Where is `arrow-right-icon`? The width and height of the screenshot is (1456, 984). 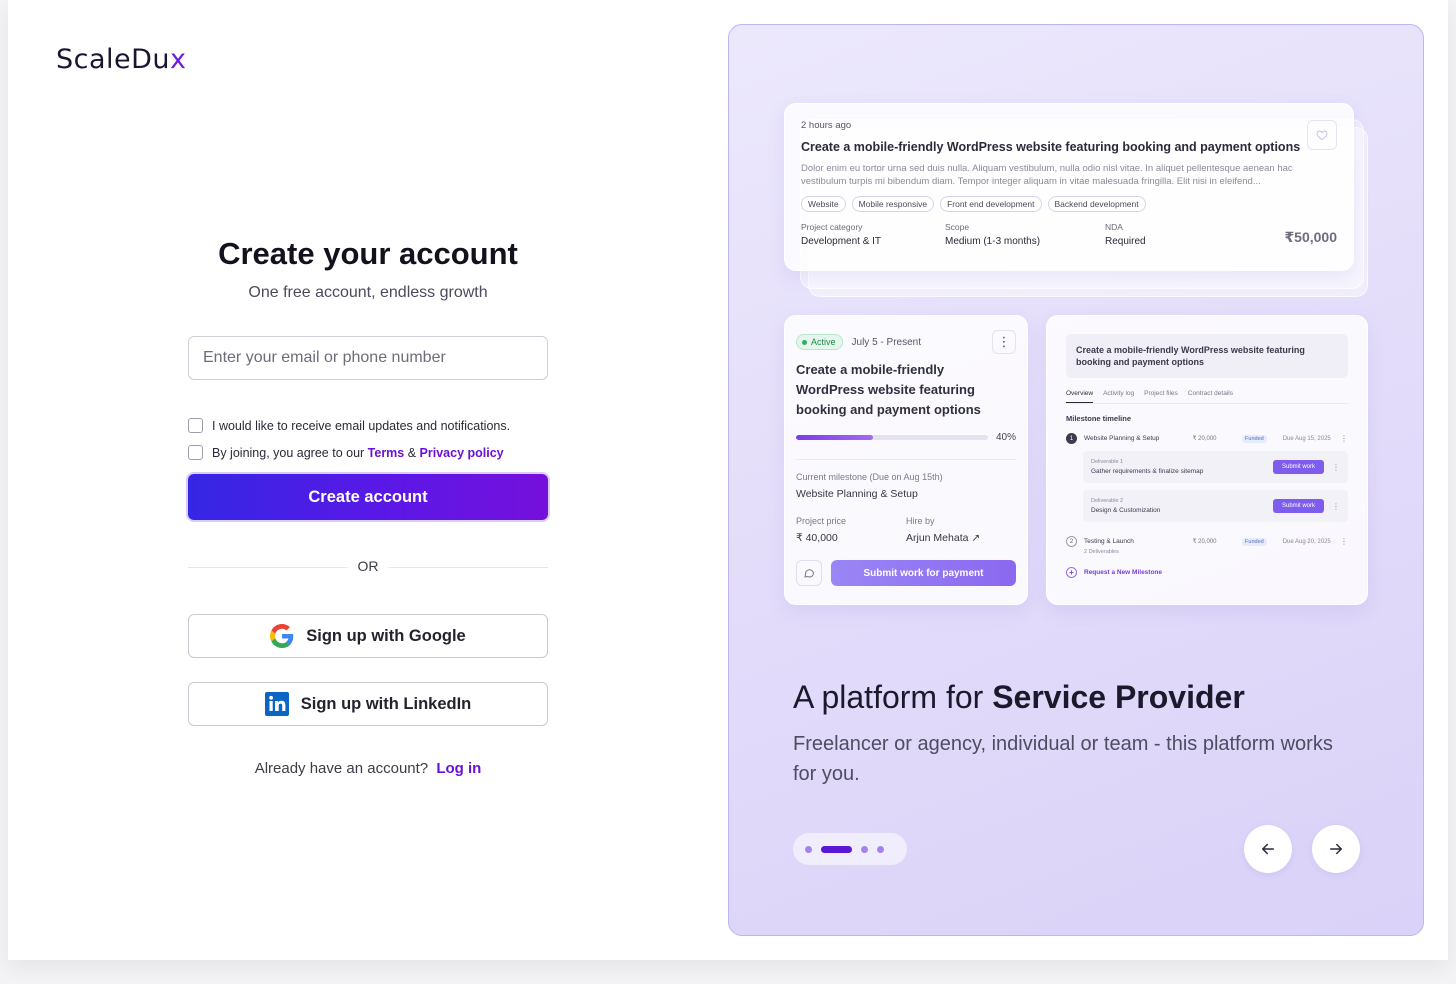 arrow-right-icon is located at coordinates (1336, 849).